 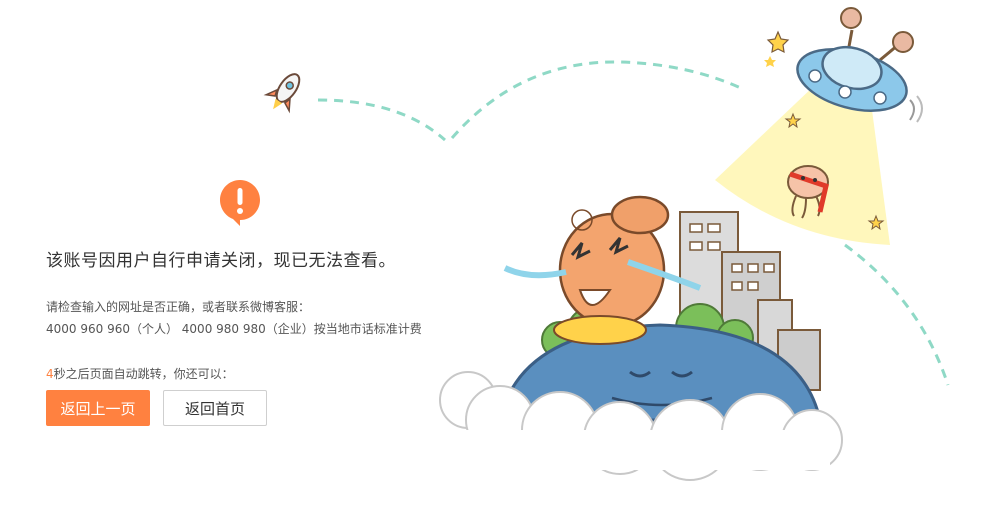 I want to click on countdown-seconds: 4, so click(x=50, y=374).